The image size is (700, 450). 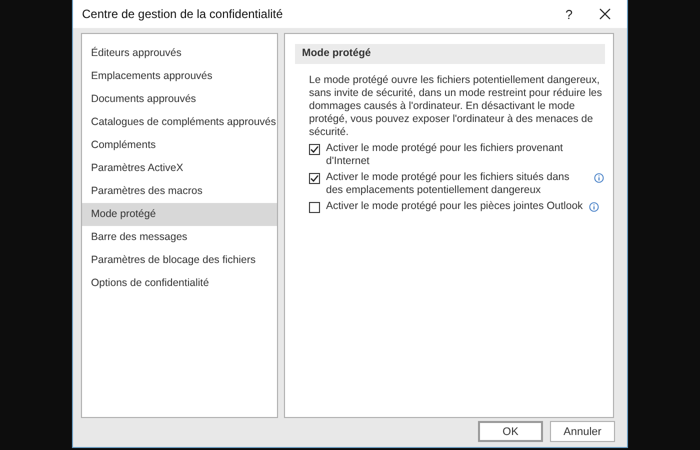 What do you see at coordinates (179, 53) in the screenshot?
I see `sidebar-item: Éditeurs approuvés` at bounding box center [179, 53].